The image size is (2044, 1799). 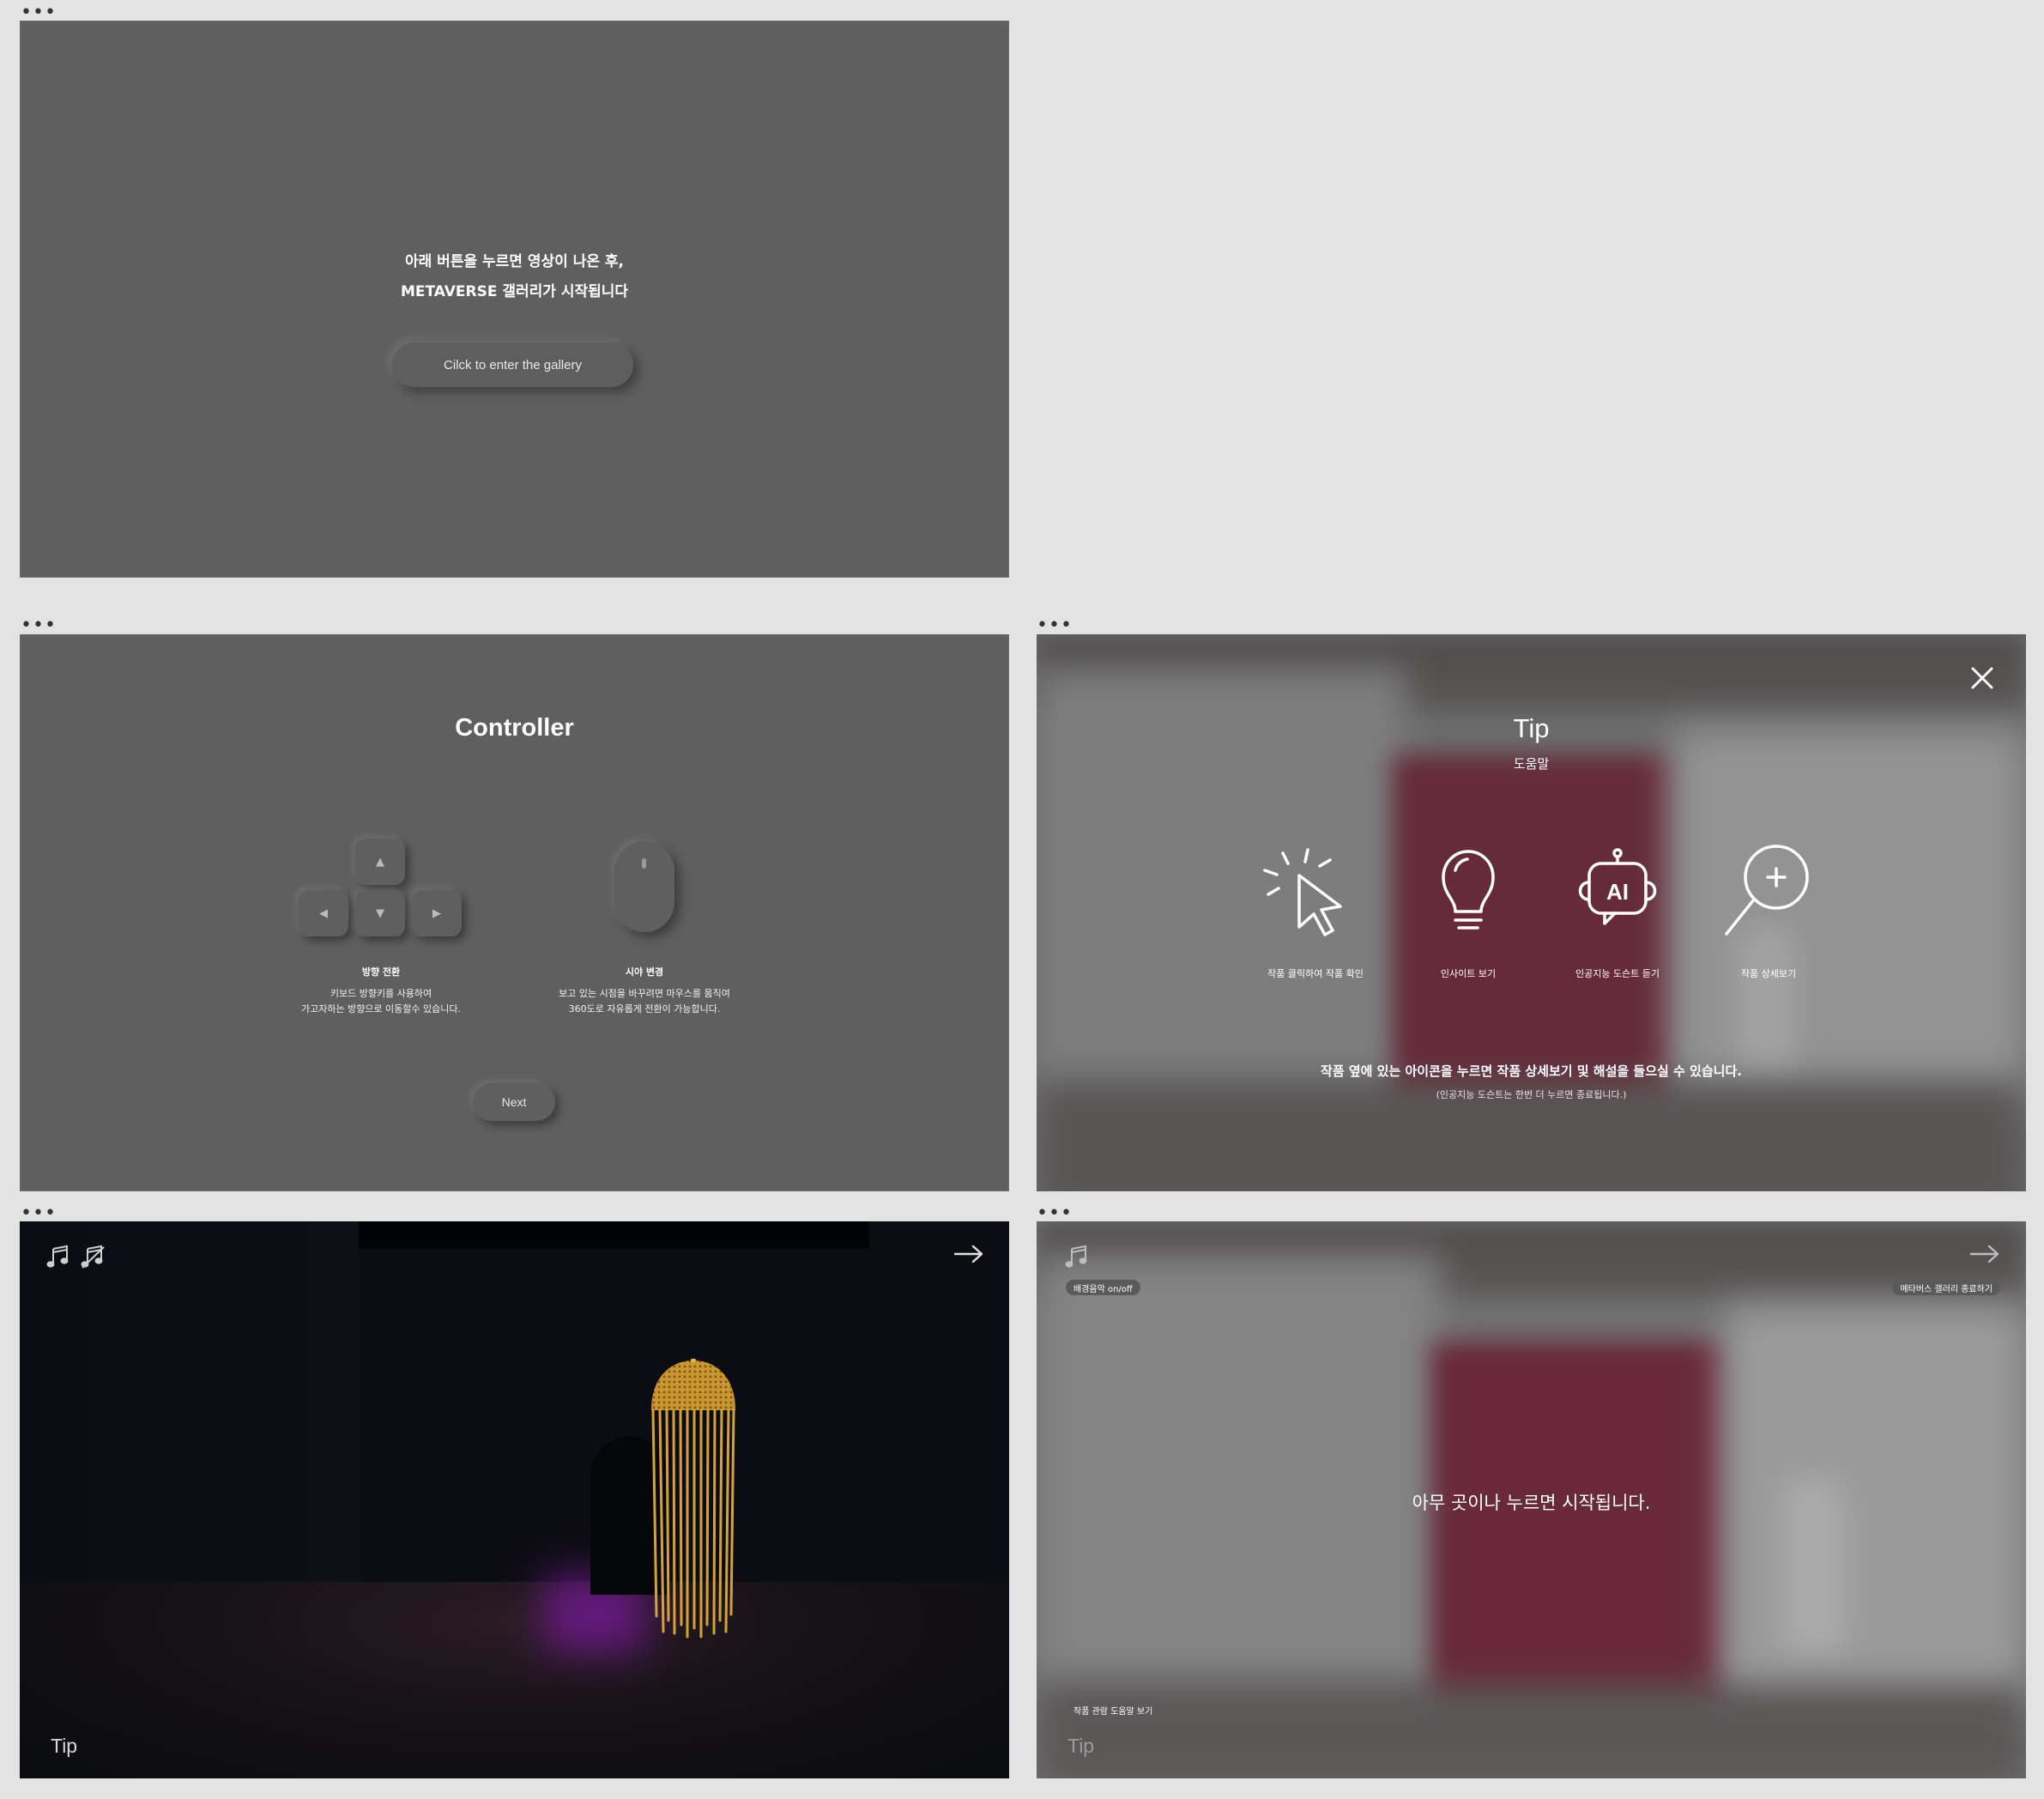 I want to click on mouse-label: 시야 변경, so click(x=644, y=972).